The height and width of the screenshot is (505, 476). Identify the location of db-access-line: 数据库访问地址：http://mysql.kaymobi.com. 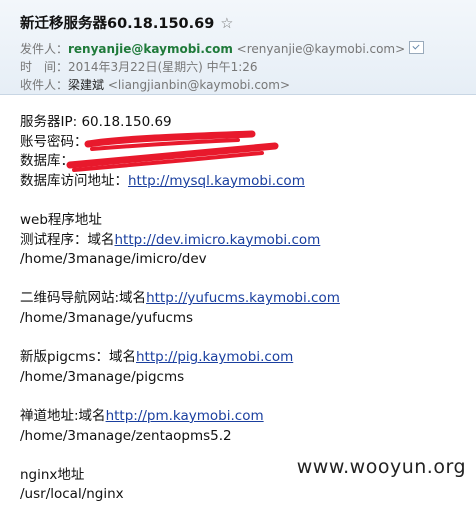
(180, 182).